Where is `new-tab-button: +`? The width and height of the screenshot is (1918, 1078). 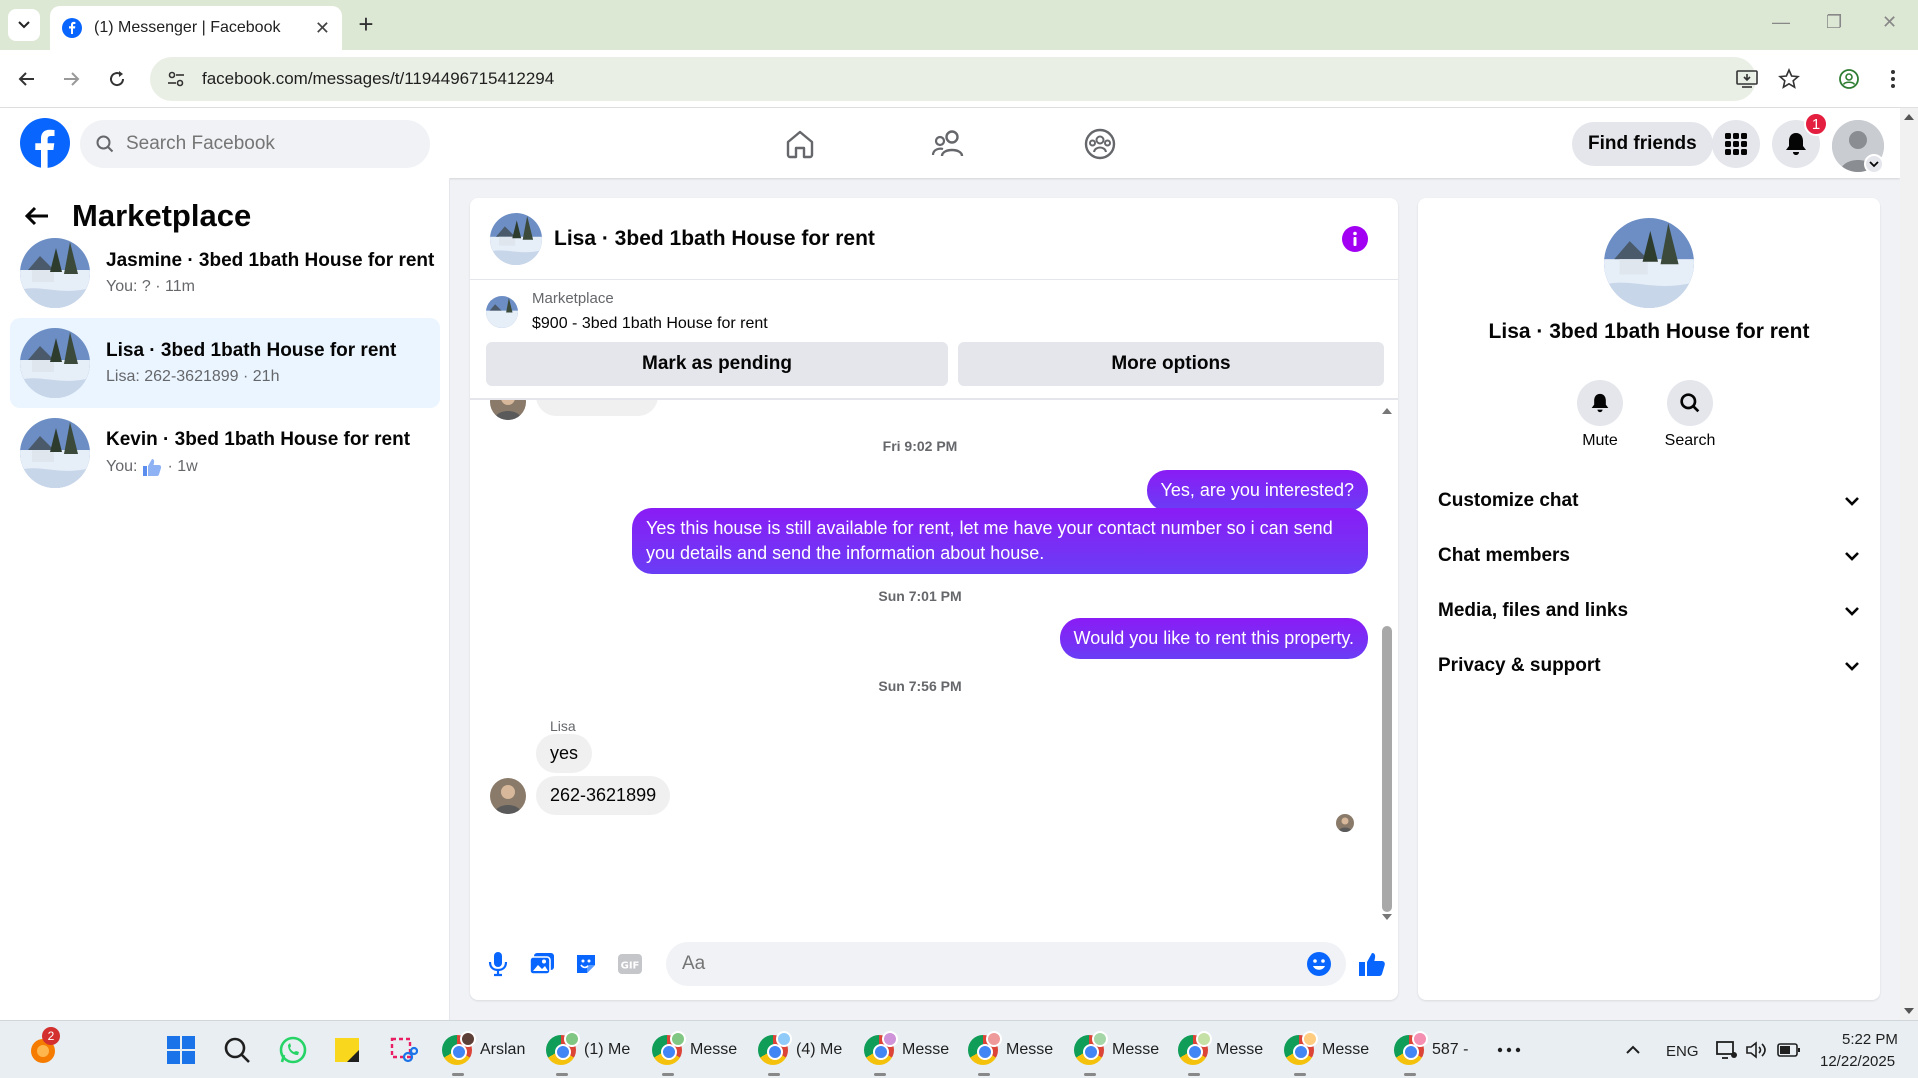 new-tab-button: + is located at coordinates (366, 24).